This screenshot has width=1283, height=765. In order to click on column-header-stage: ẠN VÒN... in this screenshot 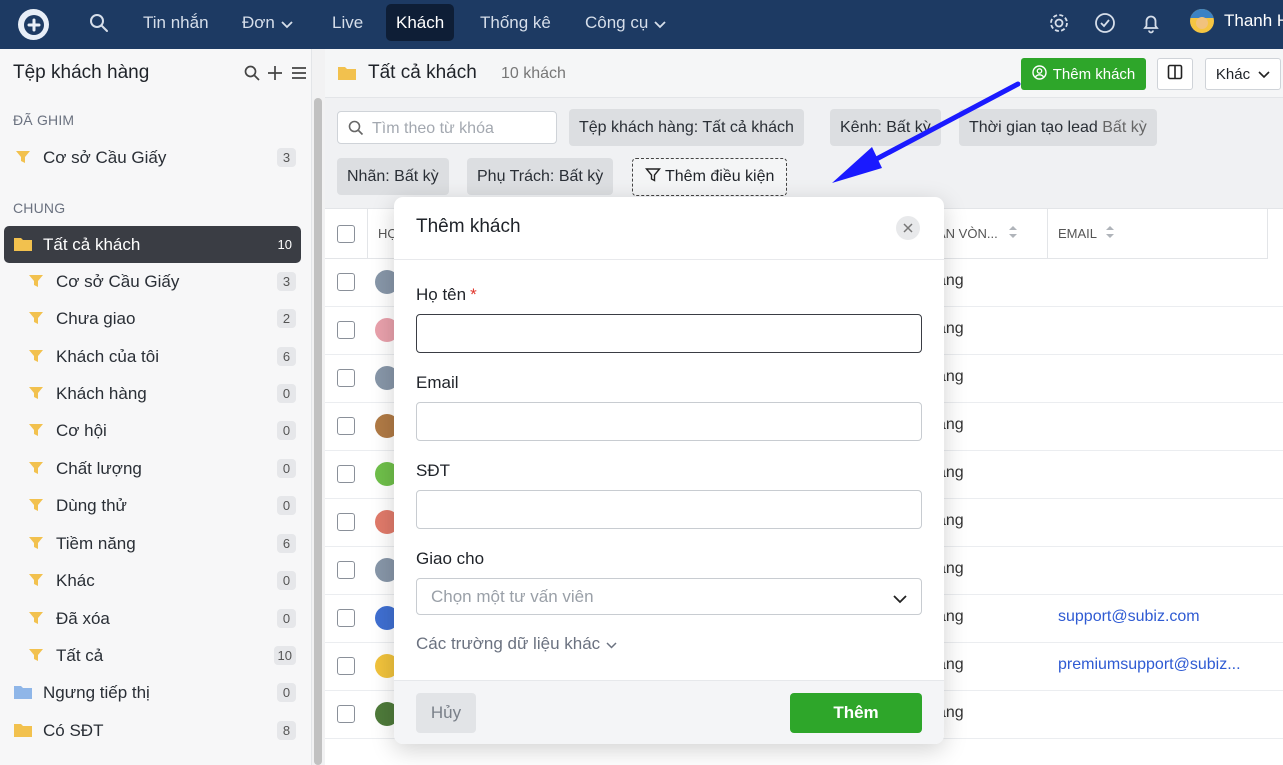, I will do `click(992, 234)`.